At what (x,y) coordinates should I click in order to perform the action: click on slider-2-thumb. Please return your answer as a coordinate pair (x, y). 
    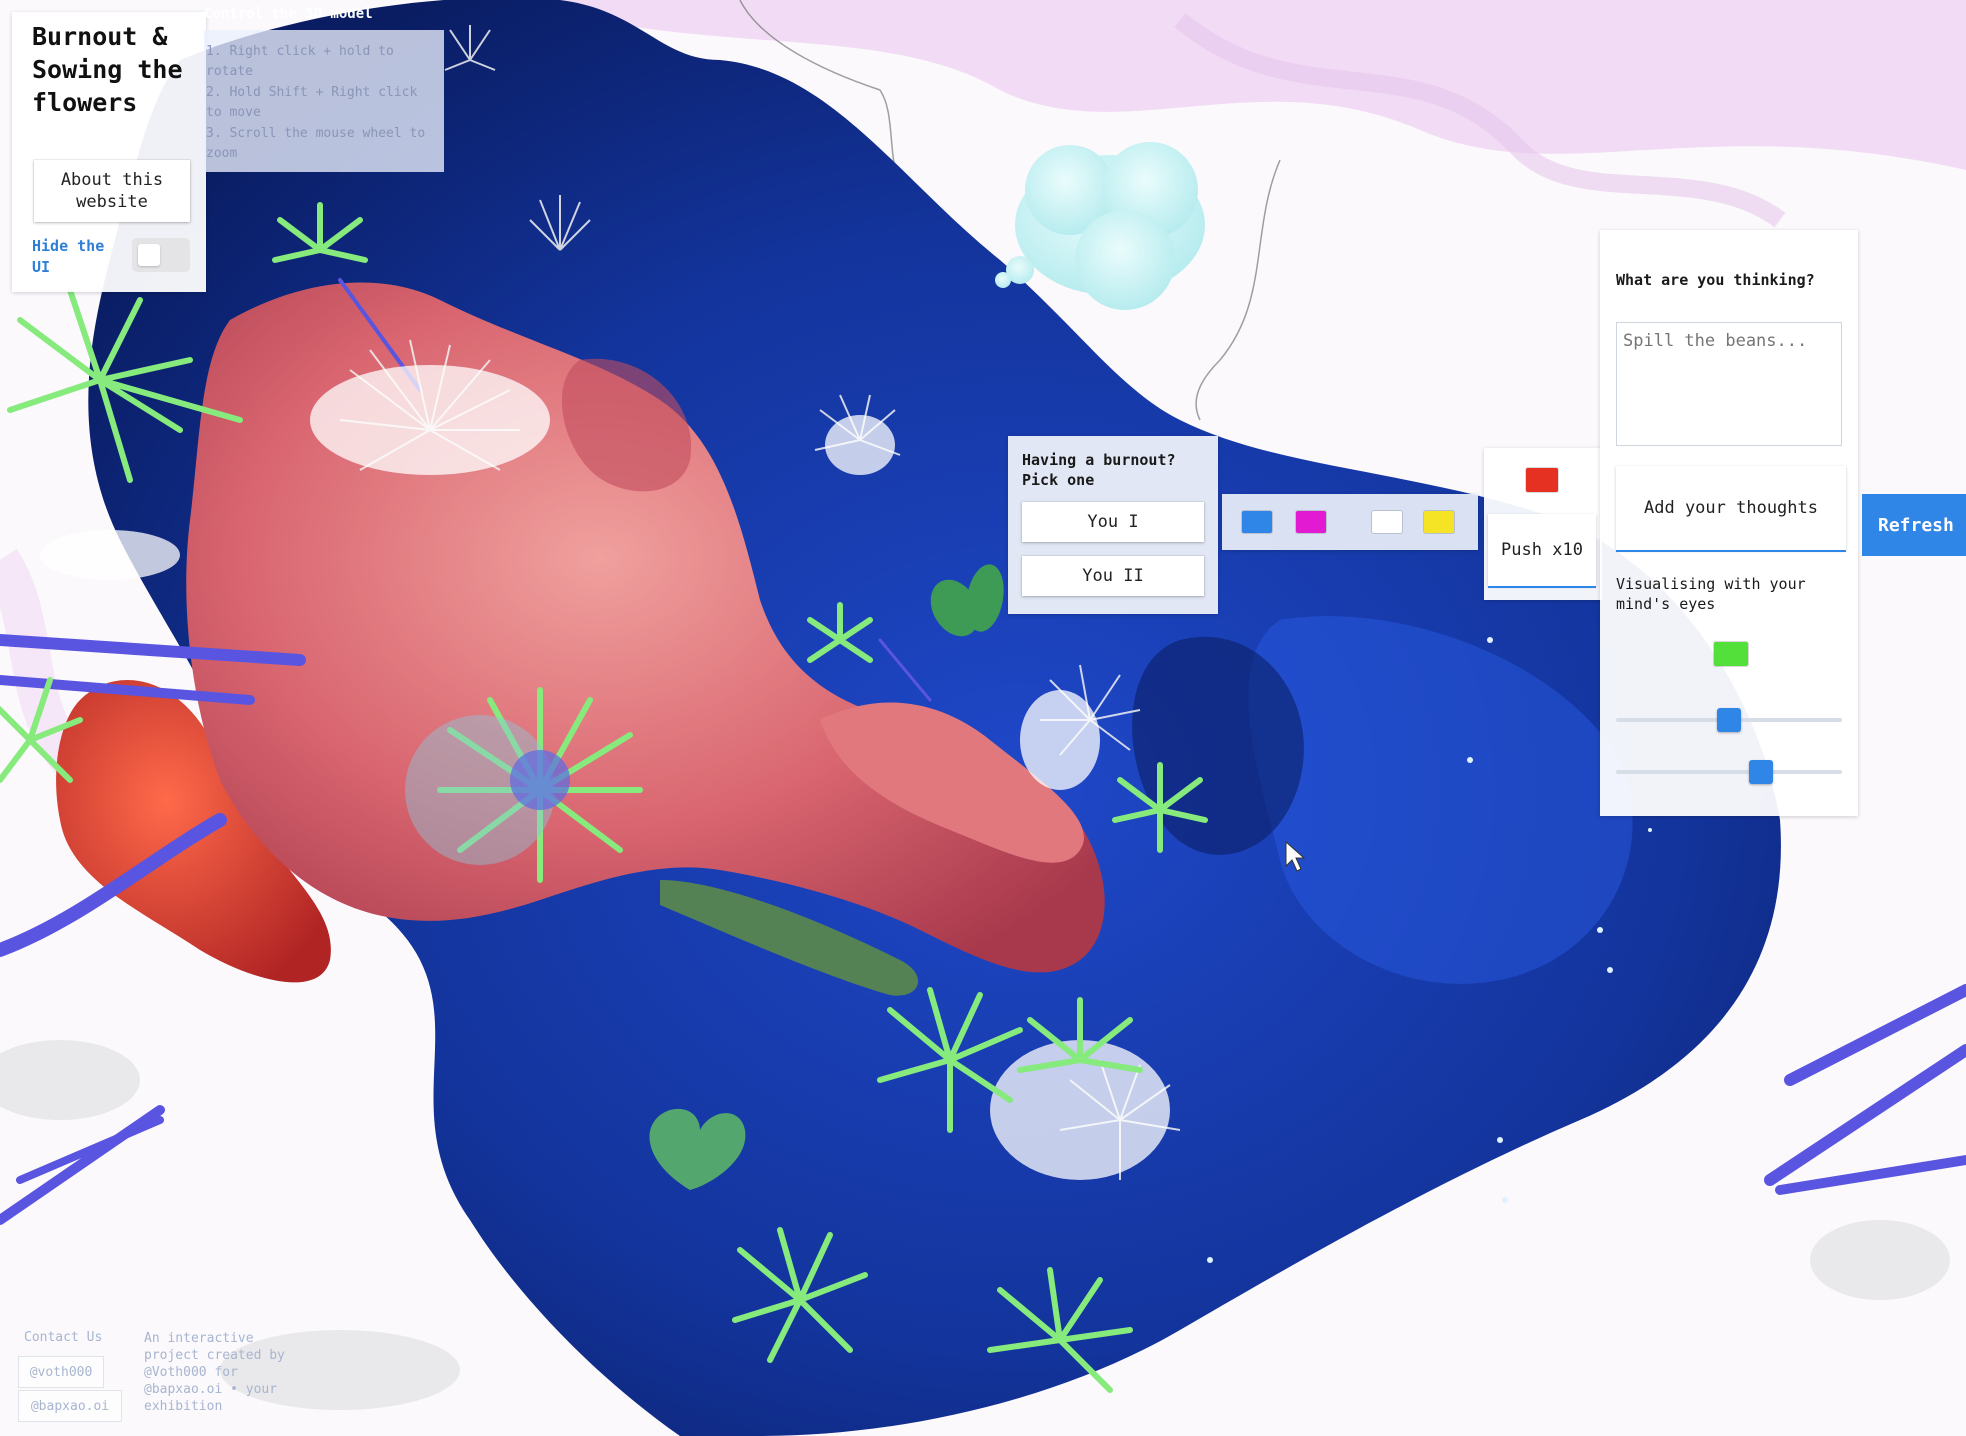
    Looking at the image, I should click on (1761, 772).